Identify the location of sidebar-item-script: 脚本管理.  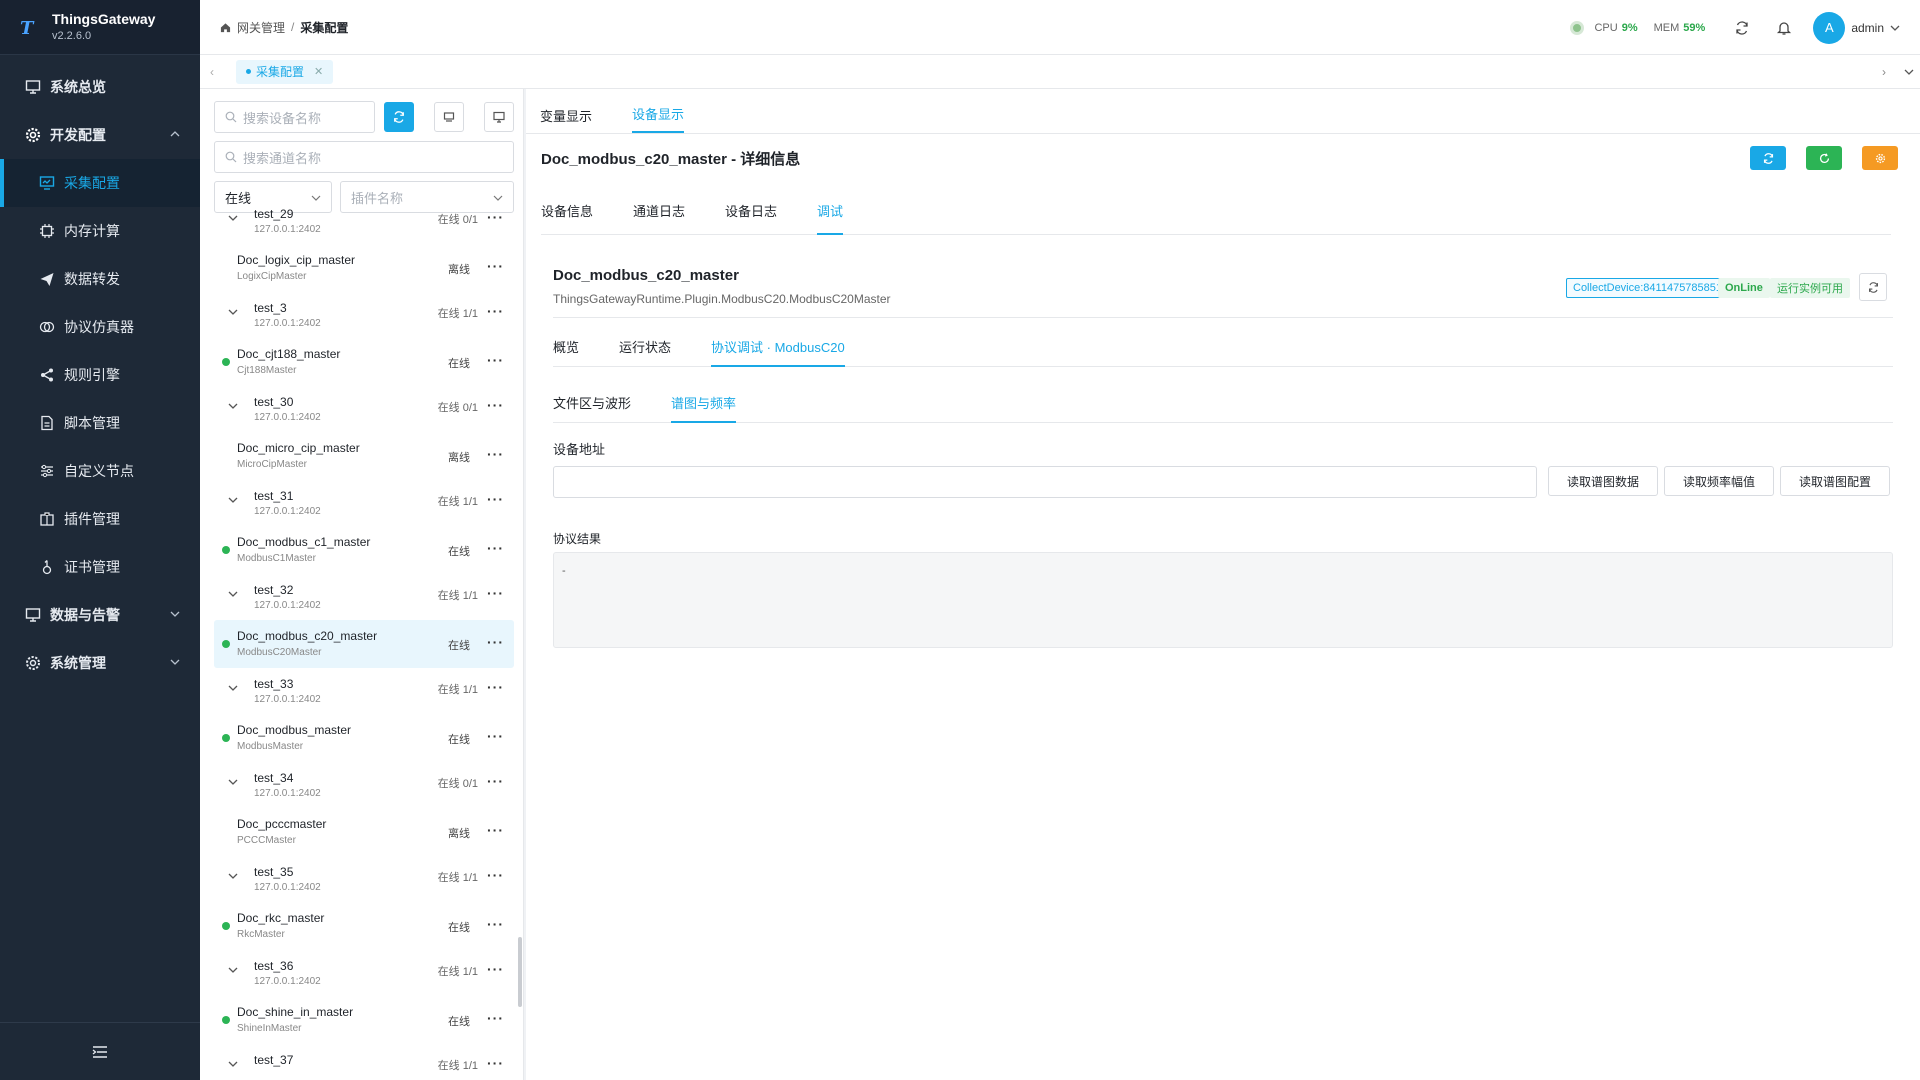
(100, 423).